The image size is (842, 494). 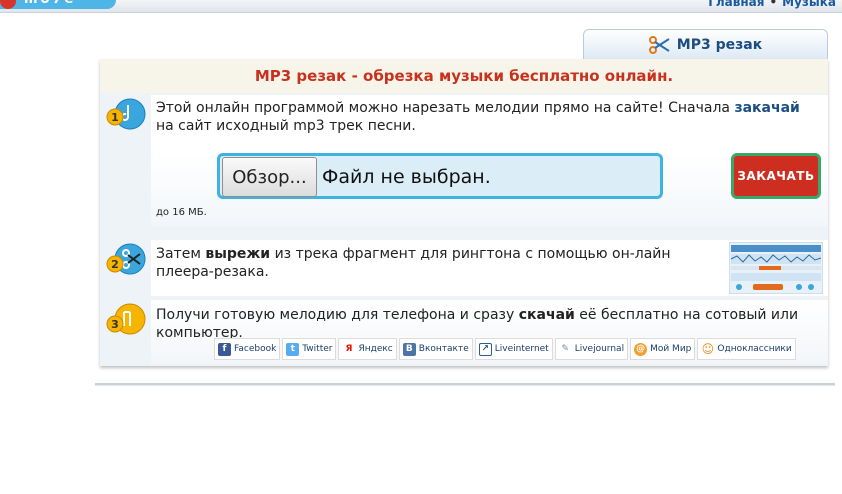 I want to click on upload-button: ЗАКАЧАТЬ, so click(x=776, y=176).